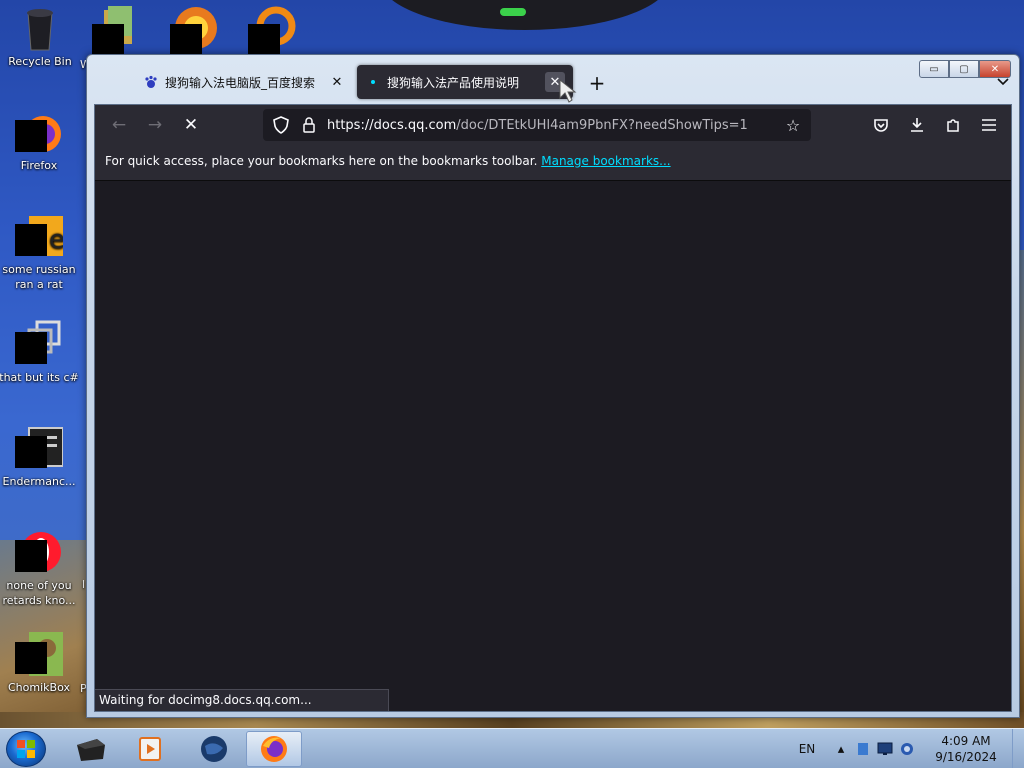  I want to click on forward-button: →, so click(155, 125).